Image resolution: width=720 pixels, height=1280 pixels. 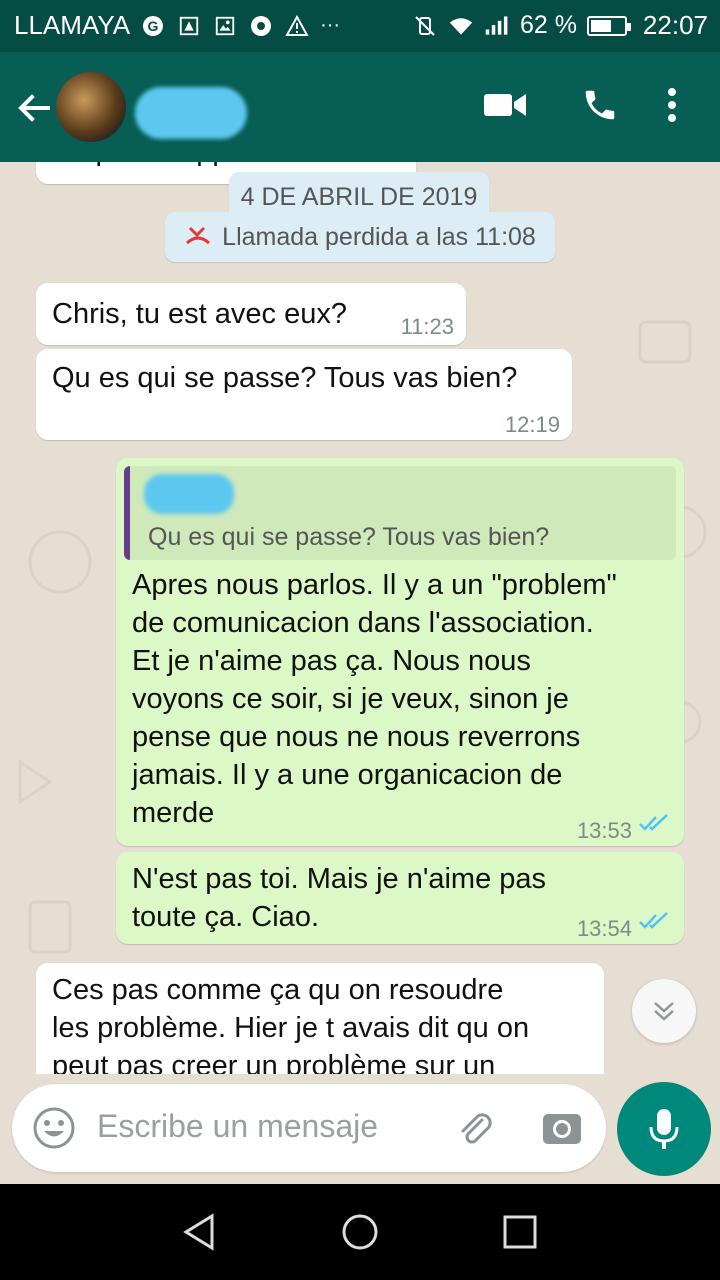 What do you see at coordinates (349, 537) in the screenshot?
I see `quoted-text: Qu es qui se passe? Tous vas bien?` at bounding box center [349, 537].